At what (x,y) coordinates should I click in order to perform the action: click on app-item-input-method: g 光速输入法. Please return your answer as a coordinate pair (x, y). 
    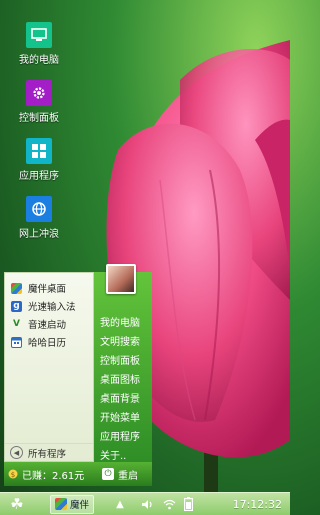
    Looking at the image, I should click on (49, 306).